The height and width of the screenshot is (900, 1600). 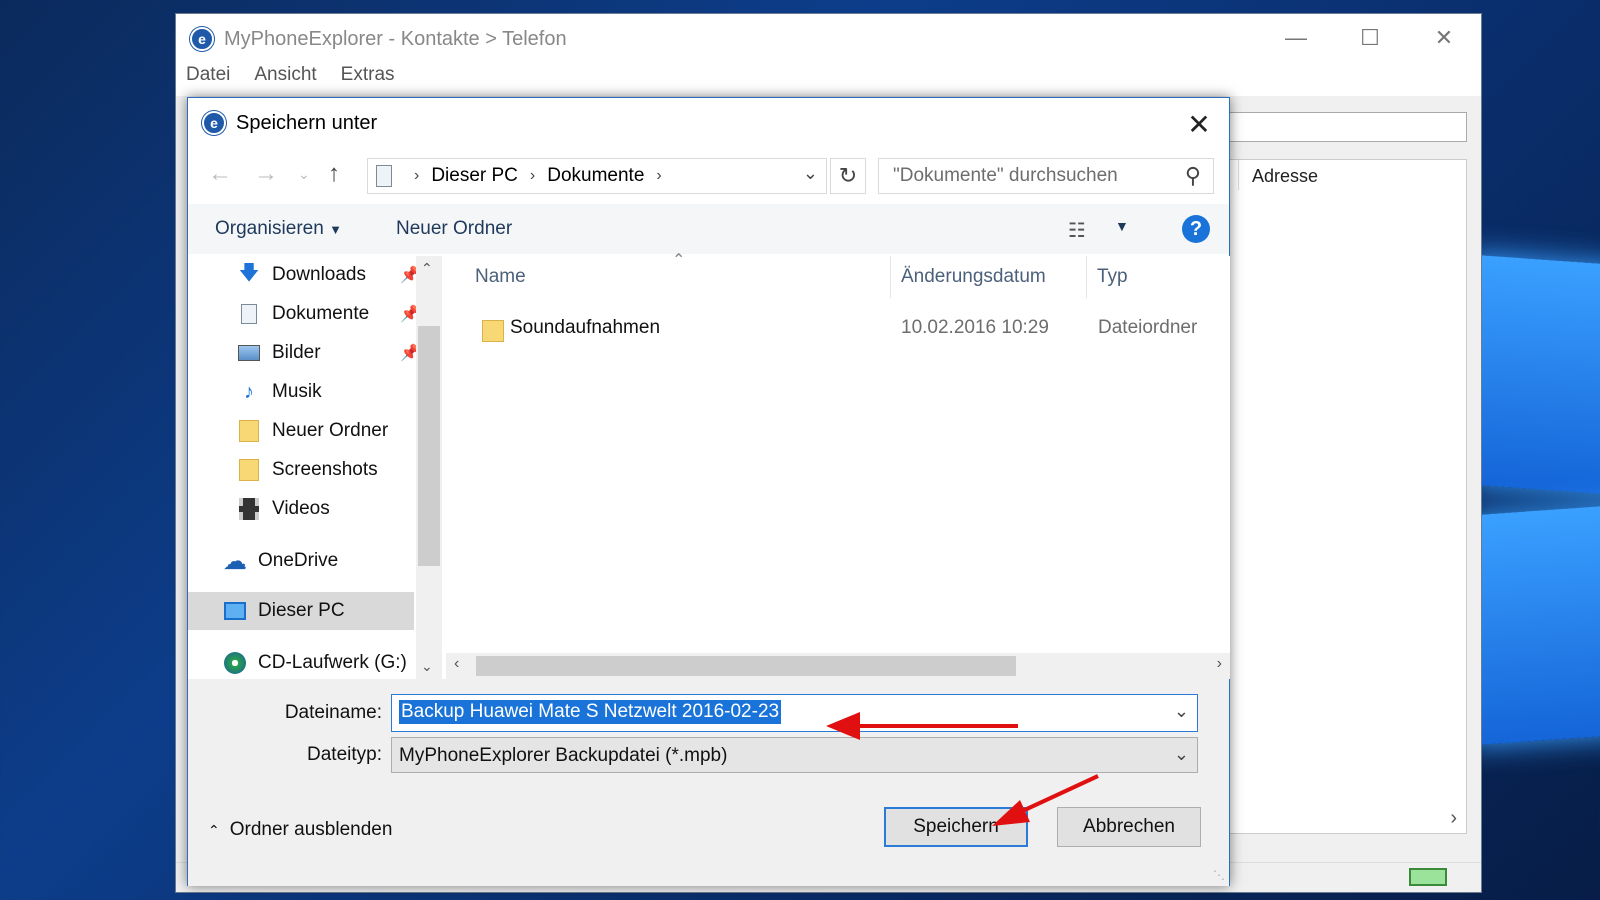 I want to click on minimize-icon: —, so click(x=1296, y=38).